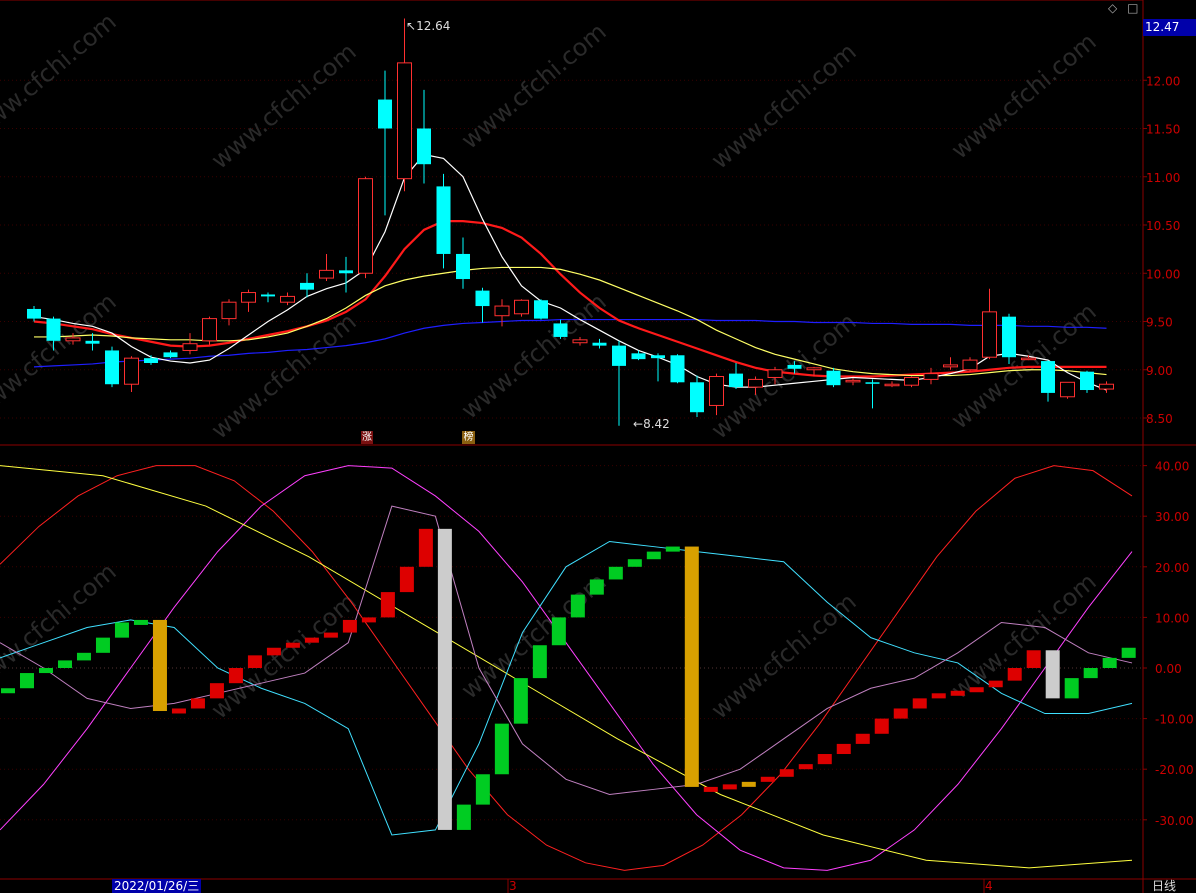 The image size is (1196, 893). What do you see at coordinates (157, 886) in the screenshot?
I see `date-cursor-label: 2022/01/26/三` at bounding box center [157, 886].